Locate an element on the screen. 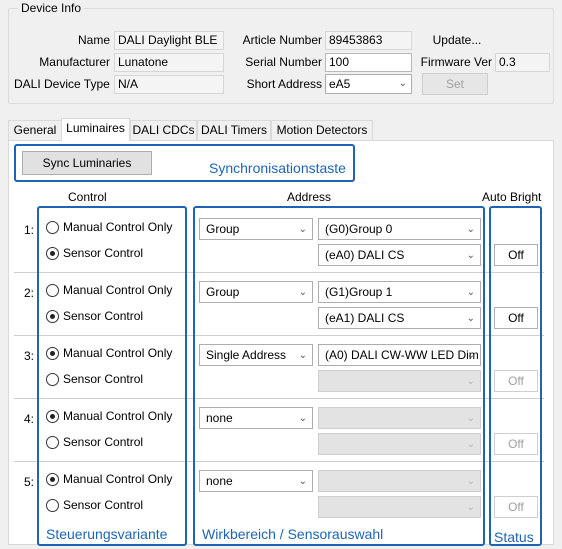 The height and width of the screenshot is (549, 562). row-number: 5: is located at coordinates (28, 482).